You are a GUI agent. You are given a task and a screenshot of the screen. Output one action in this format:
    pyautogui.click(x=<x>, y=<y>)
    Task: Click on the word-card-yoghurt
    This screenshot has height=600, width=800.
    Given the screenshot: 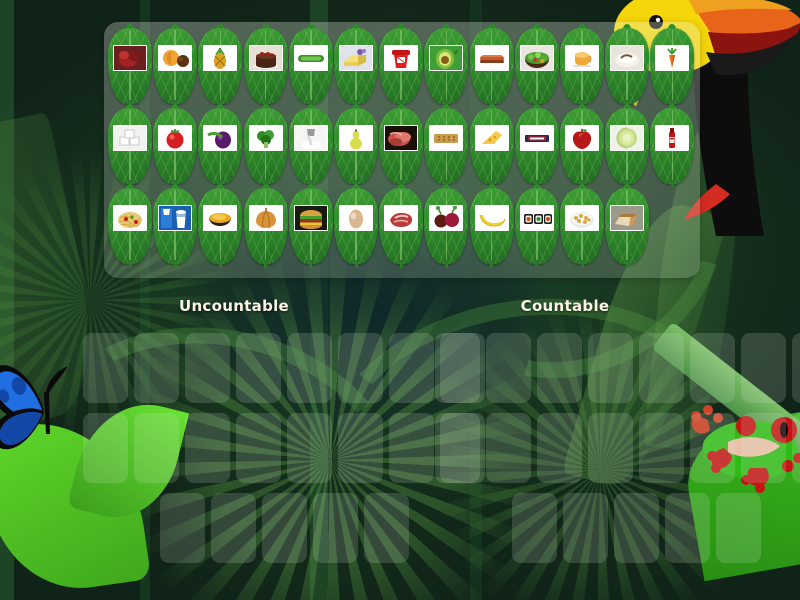 What is the action you would take?
    pyautogui.click(x=401, y=66)
    